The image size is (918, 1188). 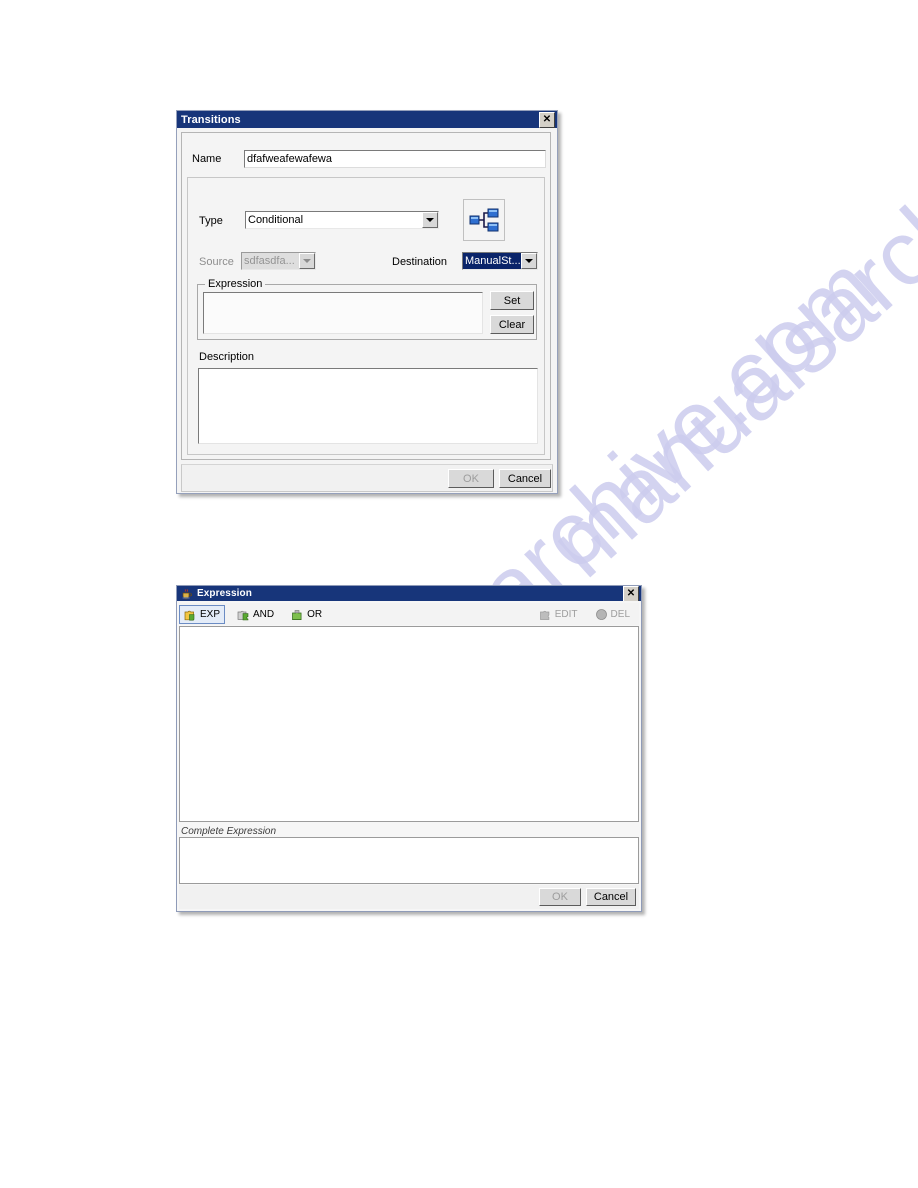 I want to click on java-cup-icon, so click(x=187, y=593).